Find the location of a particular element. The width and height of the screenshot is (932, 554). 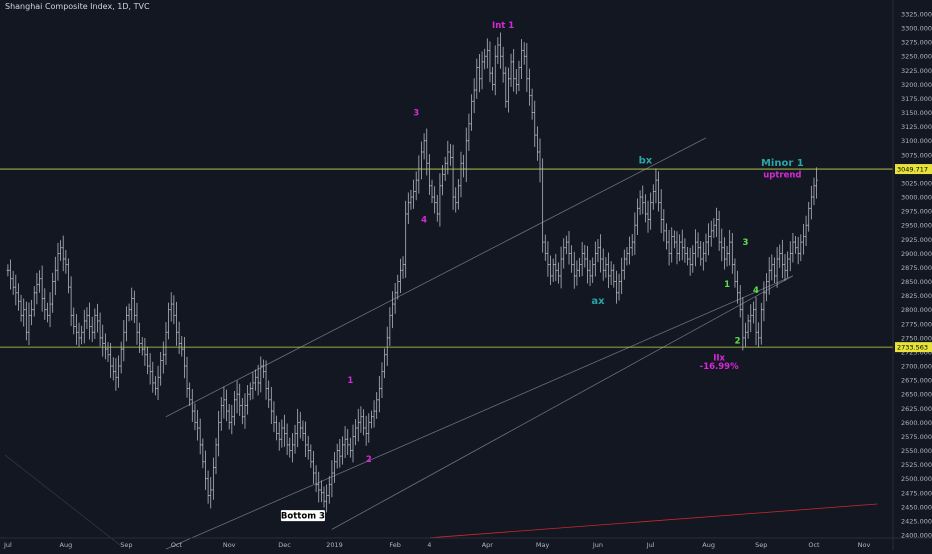

y-tick-label: 3100.000 is located at coordinates (916, 141).